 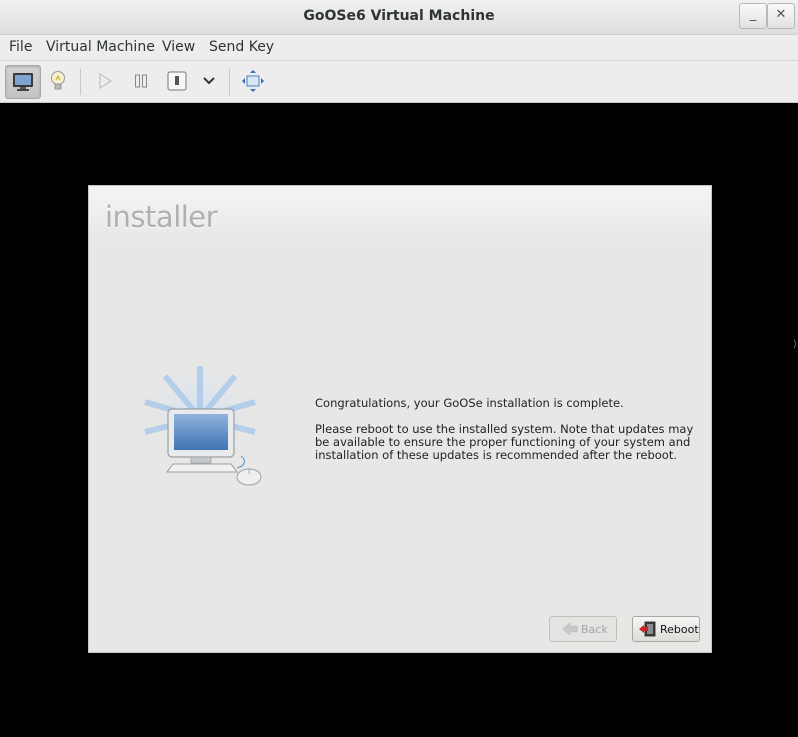 I want to click on details-button, so click(x=58, y=81).